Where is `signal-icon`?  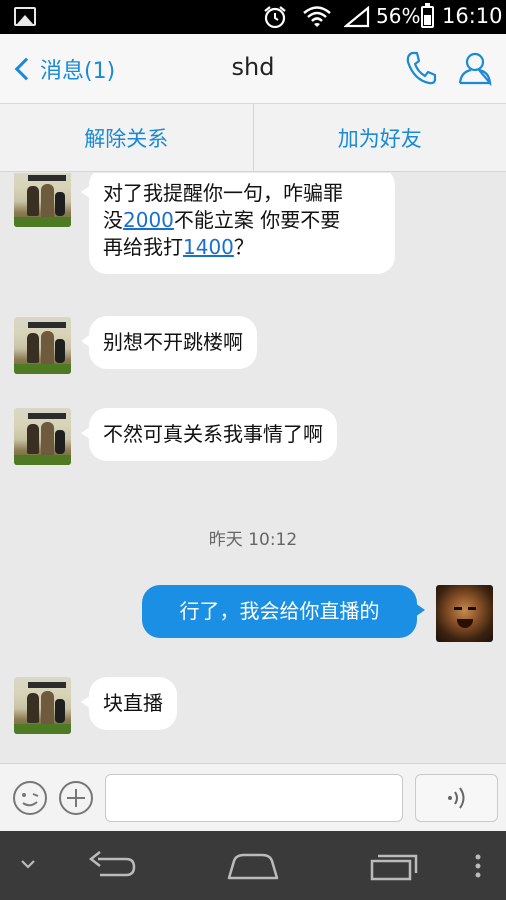
signal-icon is located at coordinates (357, 17).